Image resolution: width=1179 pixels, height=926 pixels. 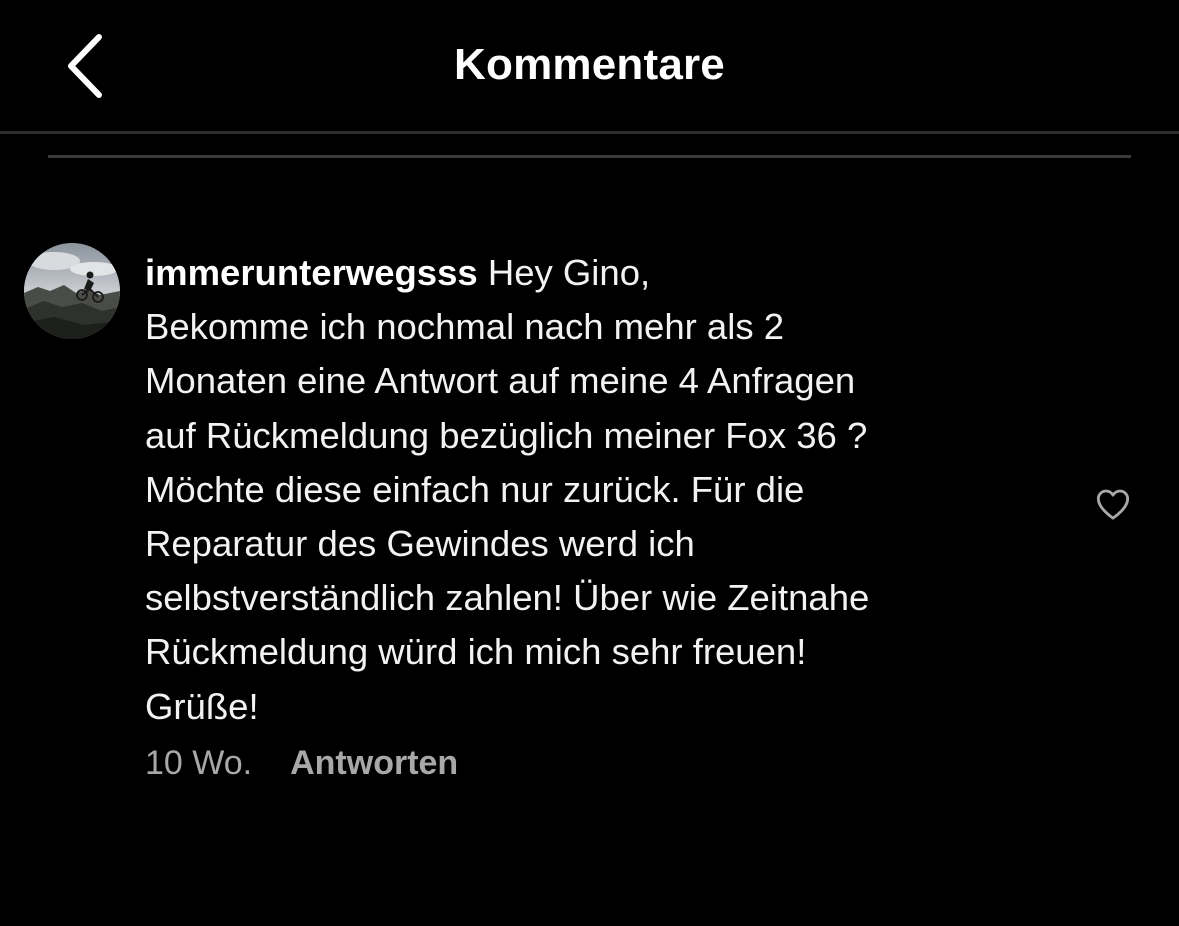 What do you see at coordinates (475, 489) in the screenshot?
I see `comment-line: Möchte diese einfach nur zurück. Für die` at bounding box center [475, 489].